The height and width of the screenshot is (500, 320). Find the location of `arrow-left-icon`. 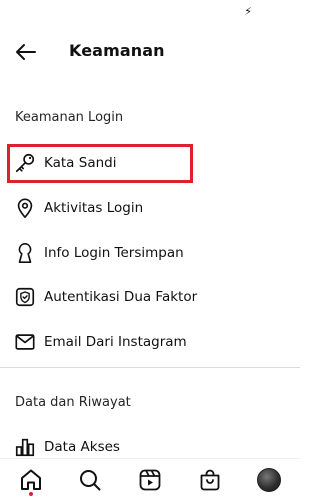

arrow-left-icon is located at coordinates (26, 52).